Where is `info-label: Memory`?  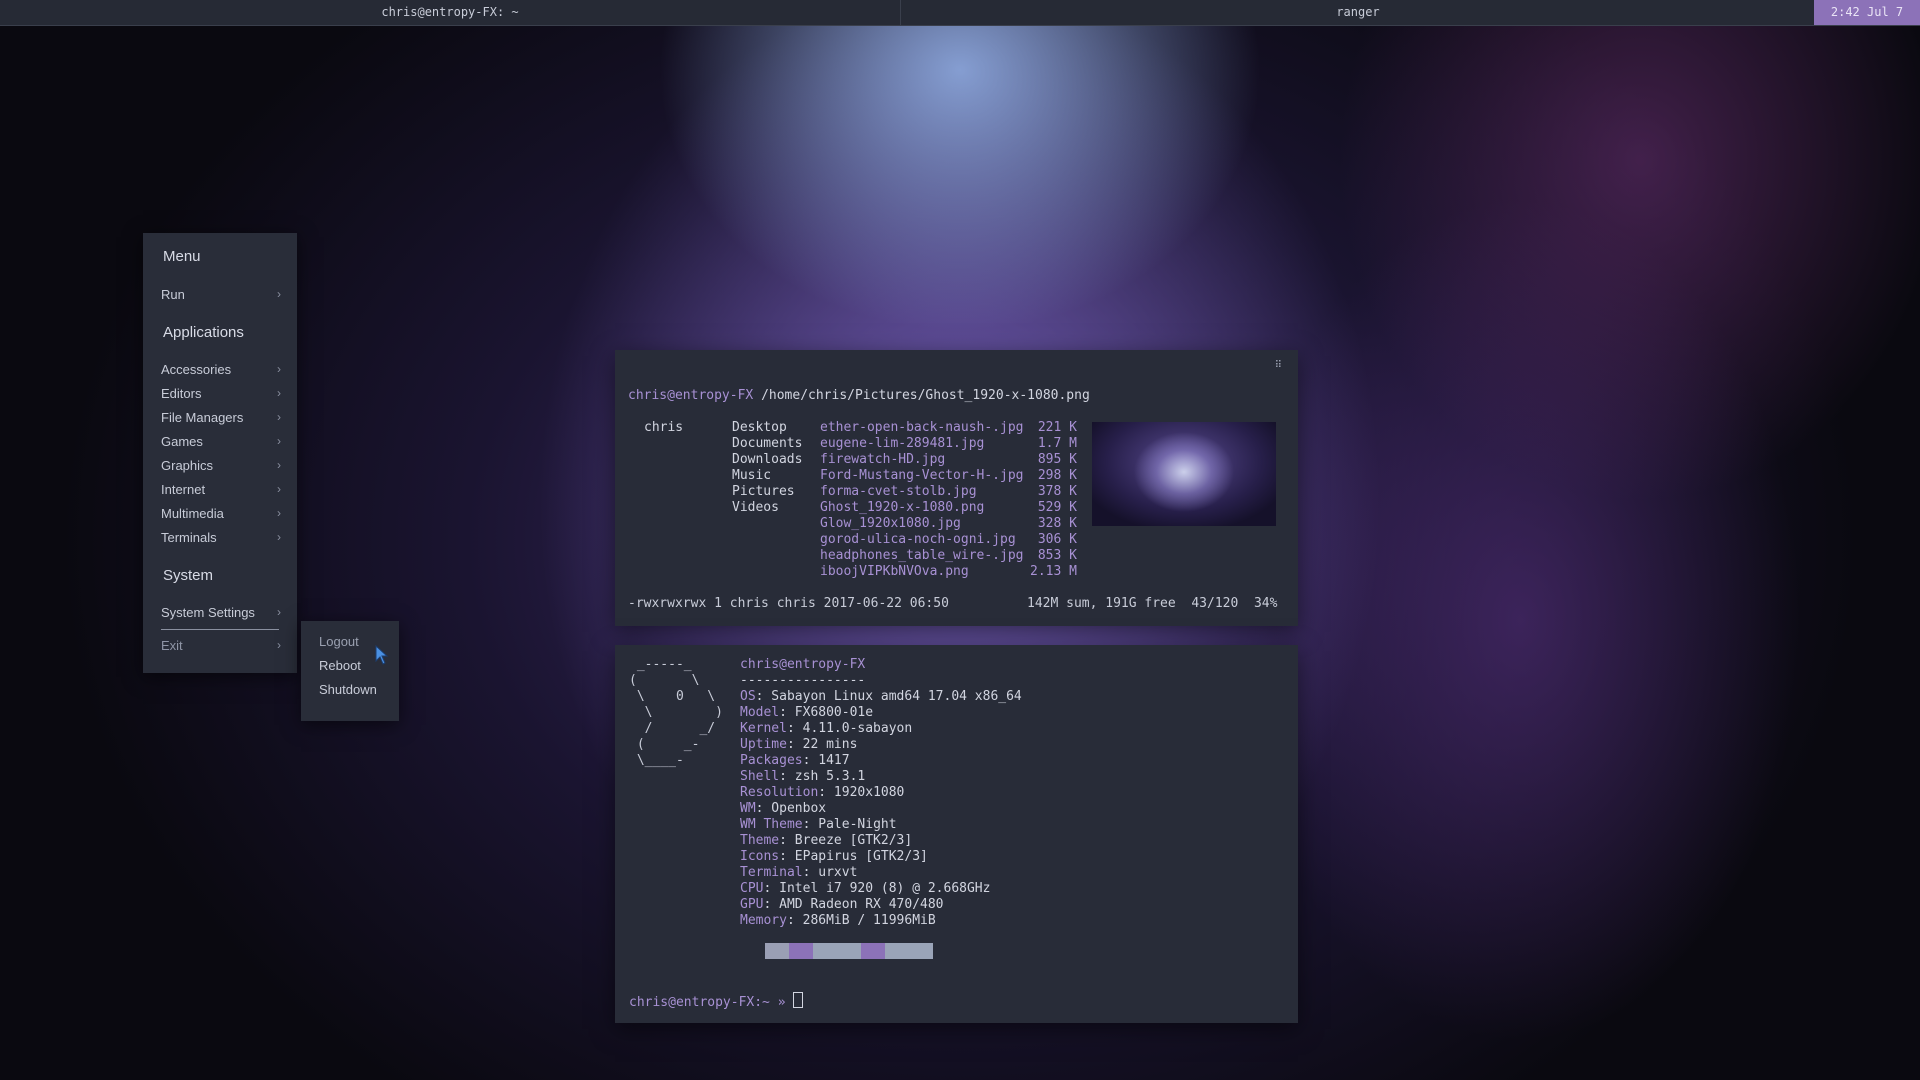 info-label: Memory is located at coordinates (763, 920).